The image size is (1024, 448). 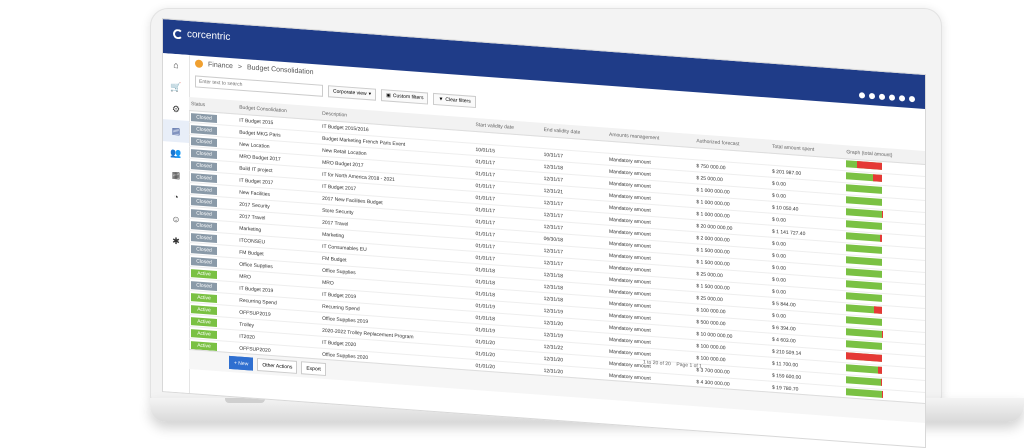 I want to click on new-button: + New, so click(x=241, y=363).